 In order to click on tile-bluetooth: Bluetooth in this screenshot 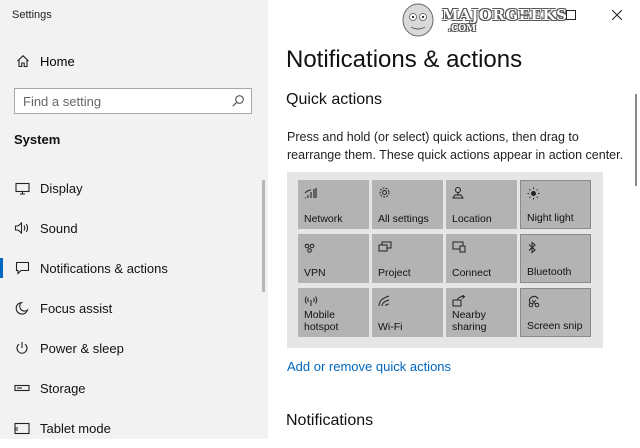, I will do `click(555, 258)`.